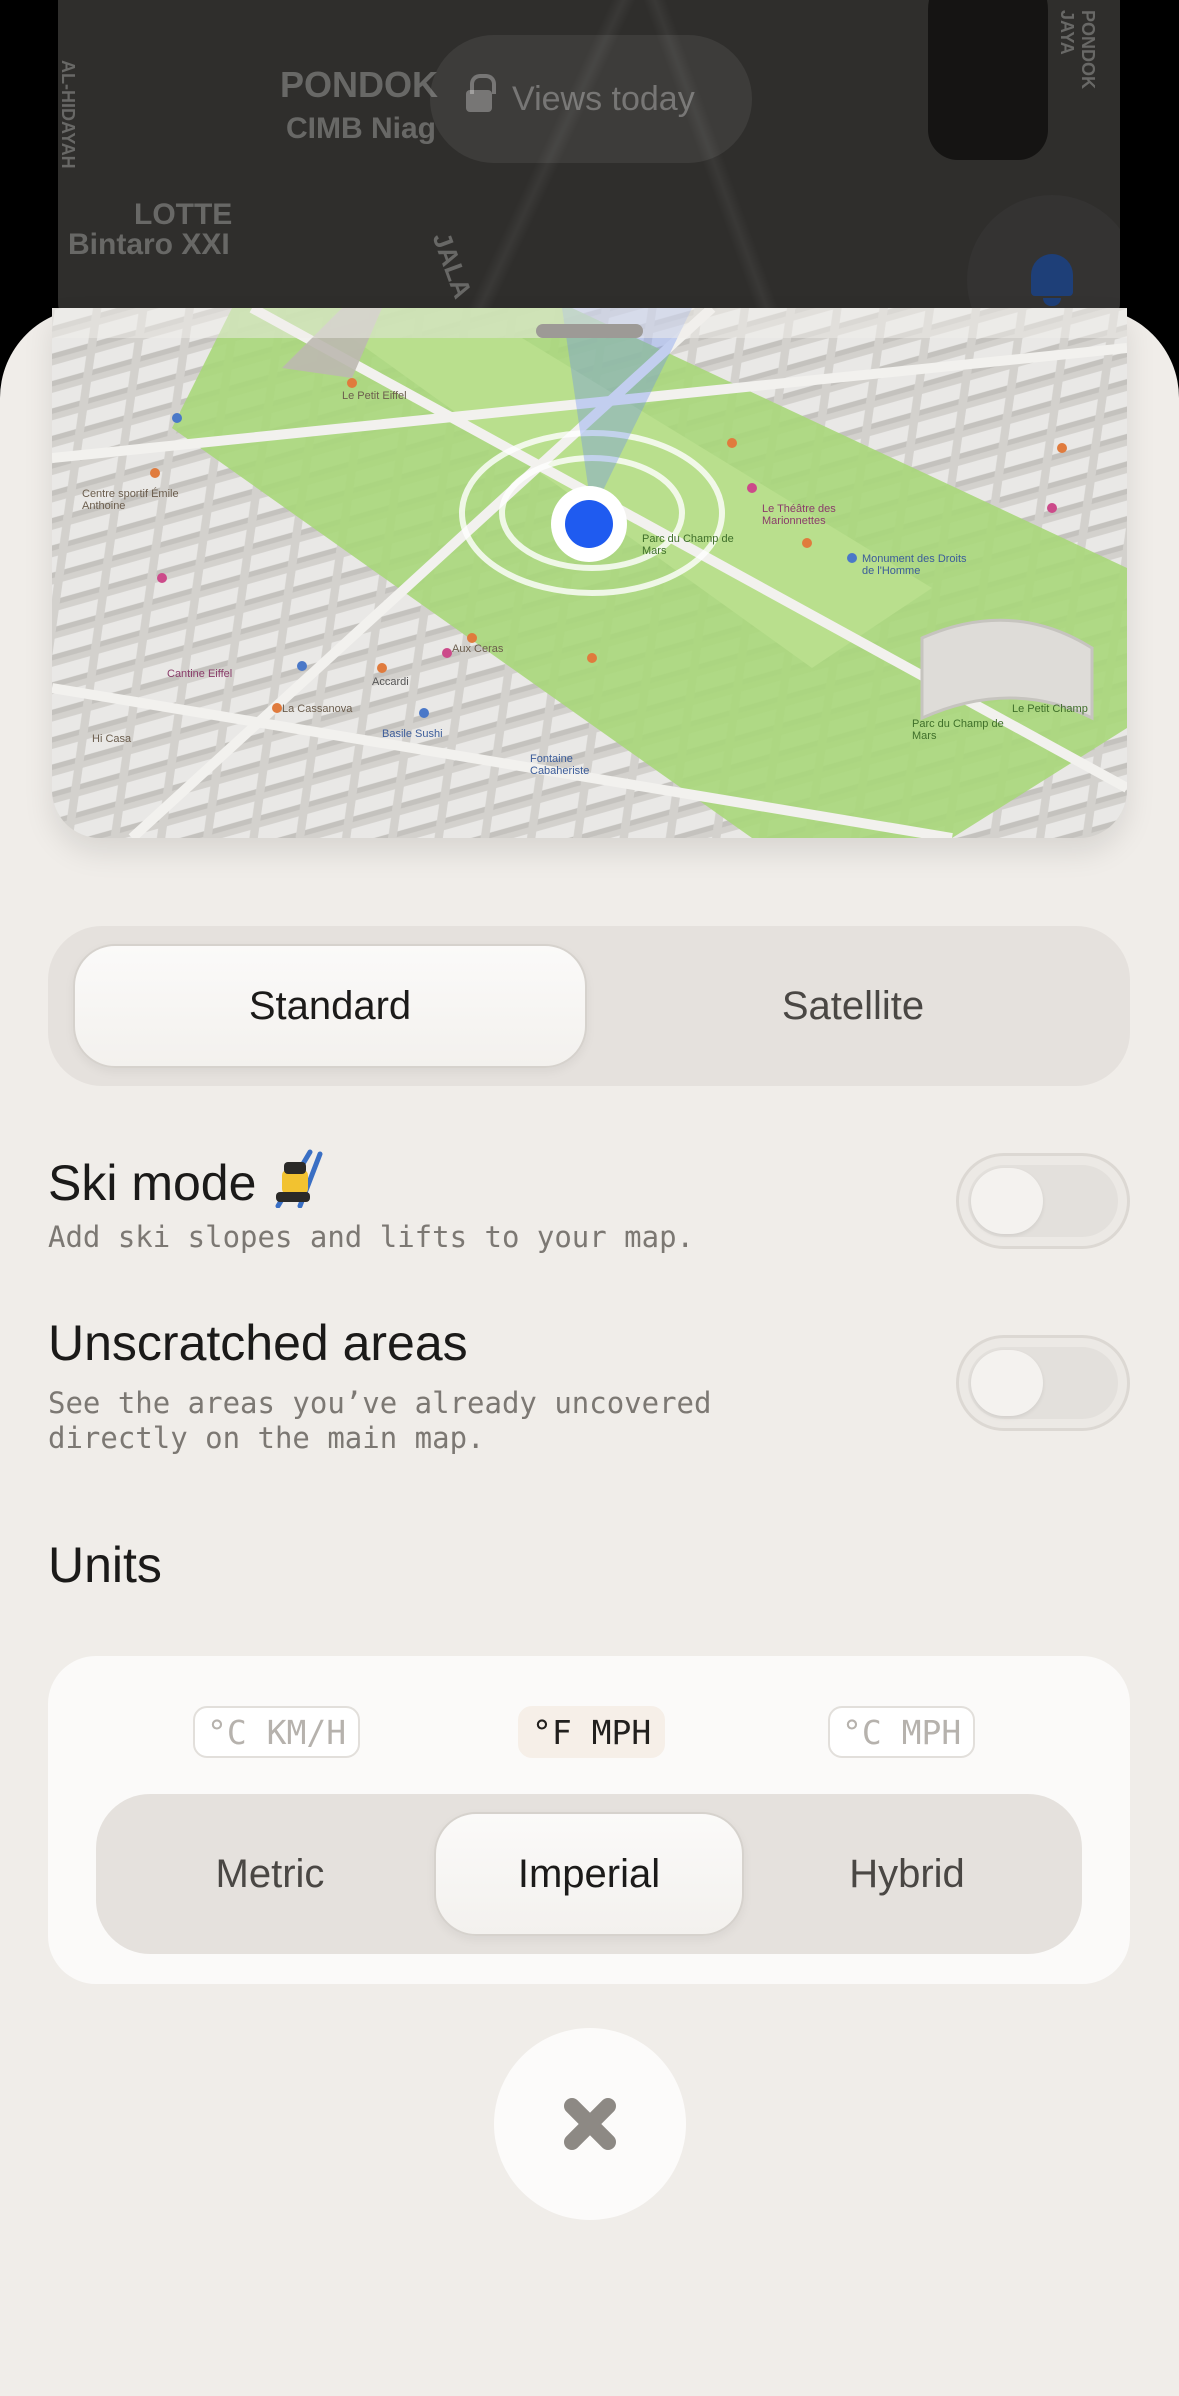 The width and height of the screenshot is (1179, 2396). Describe the element at coordinates (799, 515) in the screenshot. I see `map-place-label: Le Théâtre des Marionnettes` at that location.